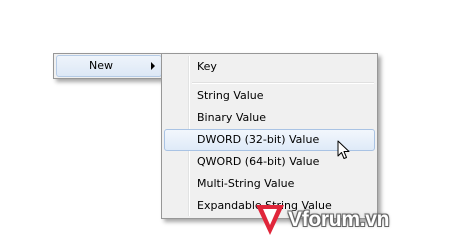  Describe the element at coordinates (246, 183) in the screenshot. I see `menu-item-multi-string-value-label: Multi-String Value` at that location.